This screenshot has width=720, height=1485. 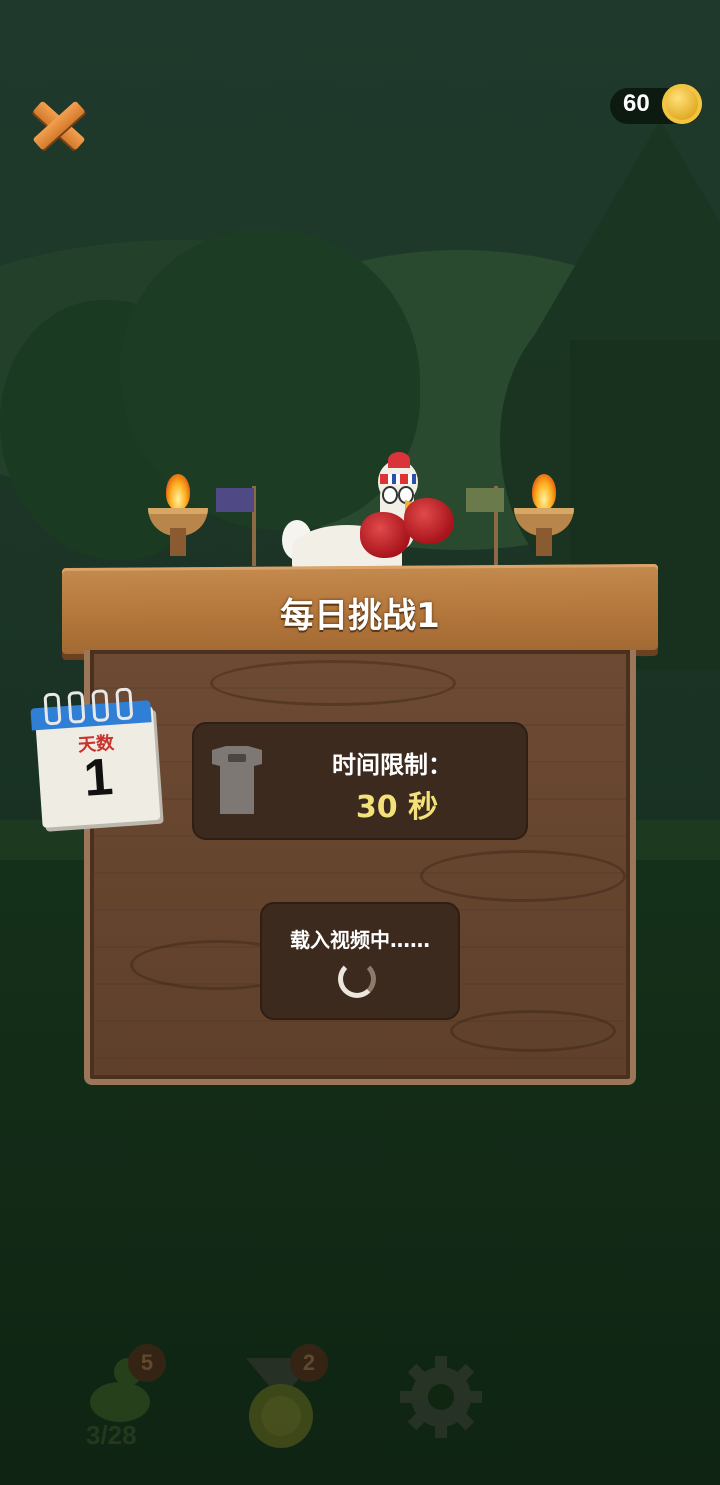 I want to click on page-title: 每日挑战1, so click(x=360, y=616).